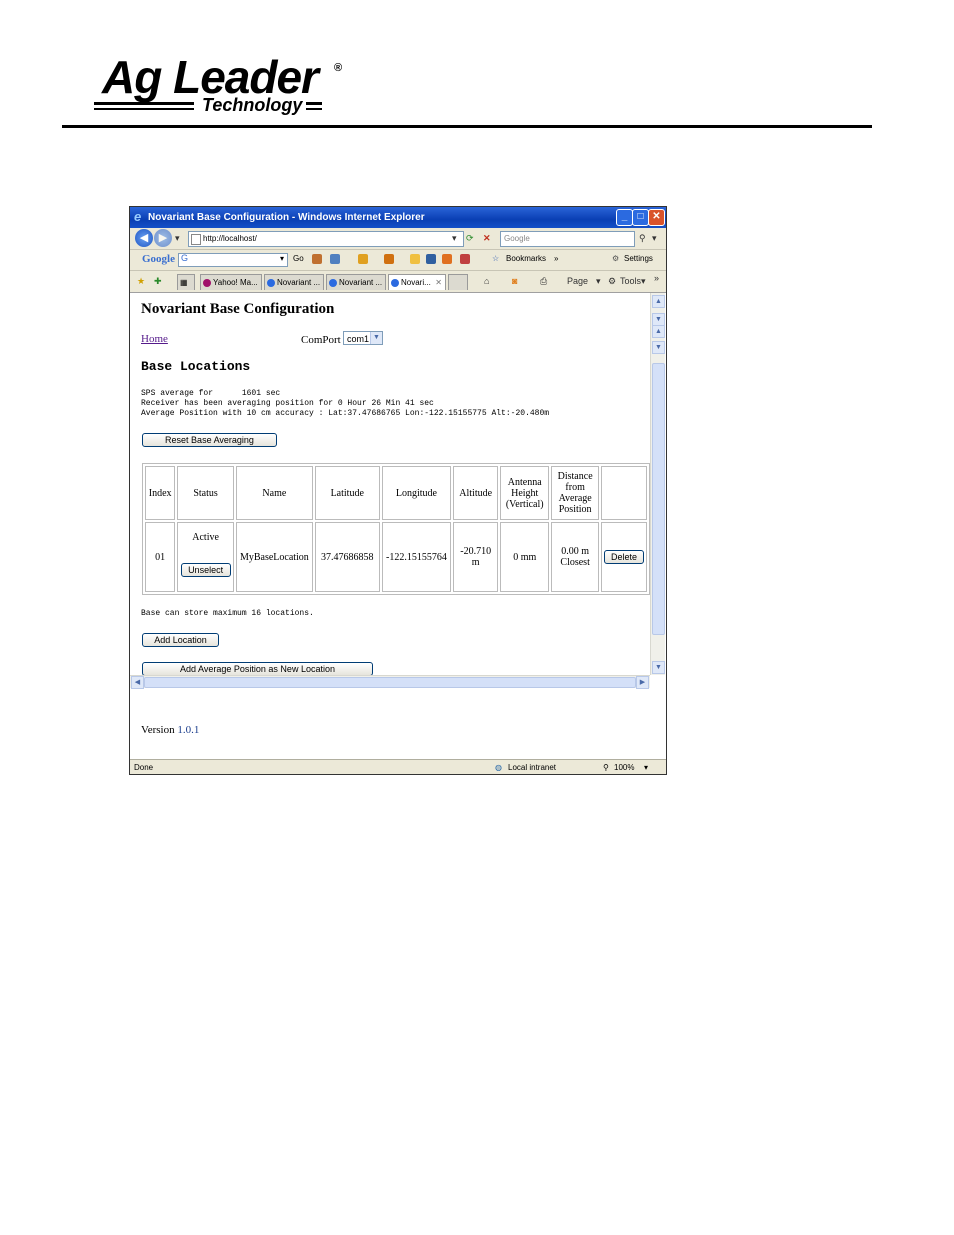 The height and width of the screenshot is (1235, 954). Describe the element at coordinates (640, 217) in the screenshot. I see `maximize-icon: □` at that location.